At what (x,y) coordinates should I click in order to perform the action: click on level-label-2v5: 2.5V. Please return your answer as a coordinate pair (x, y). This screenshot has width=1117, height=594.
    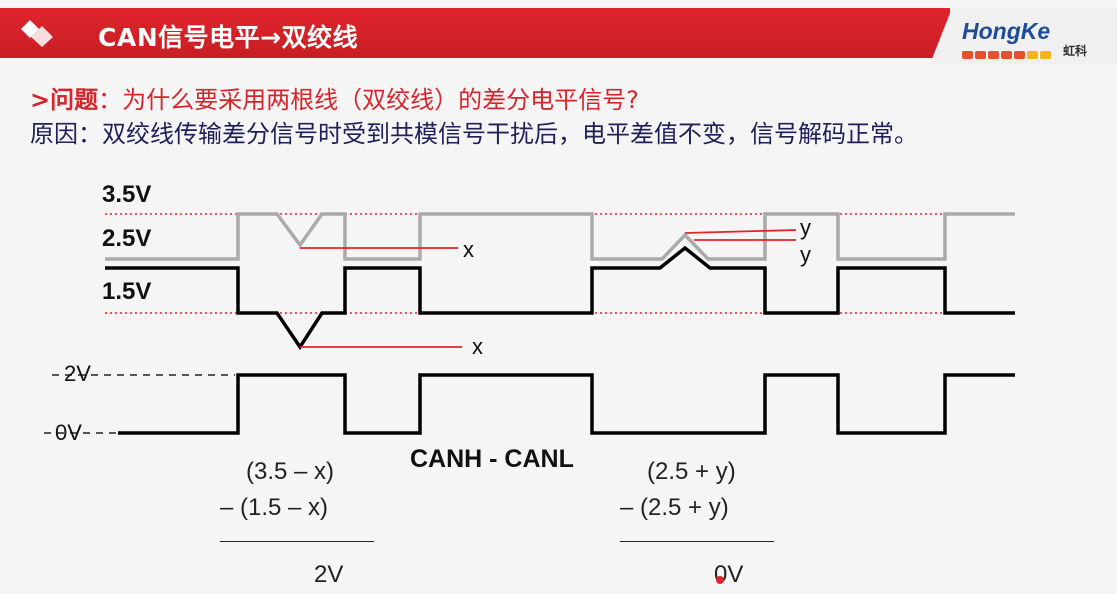
    Looking at the image, I should click on (126, 238).